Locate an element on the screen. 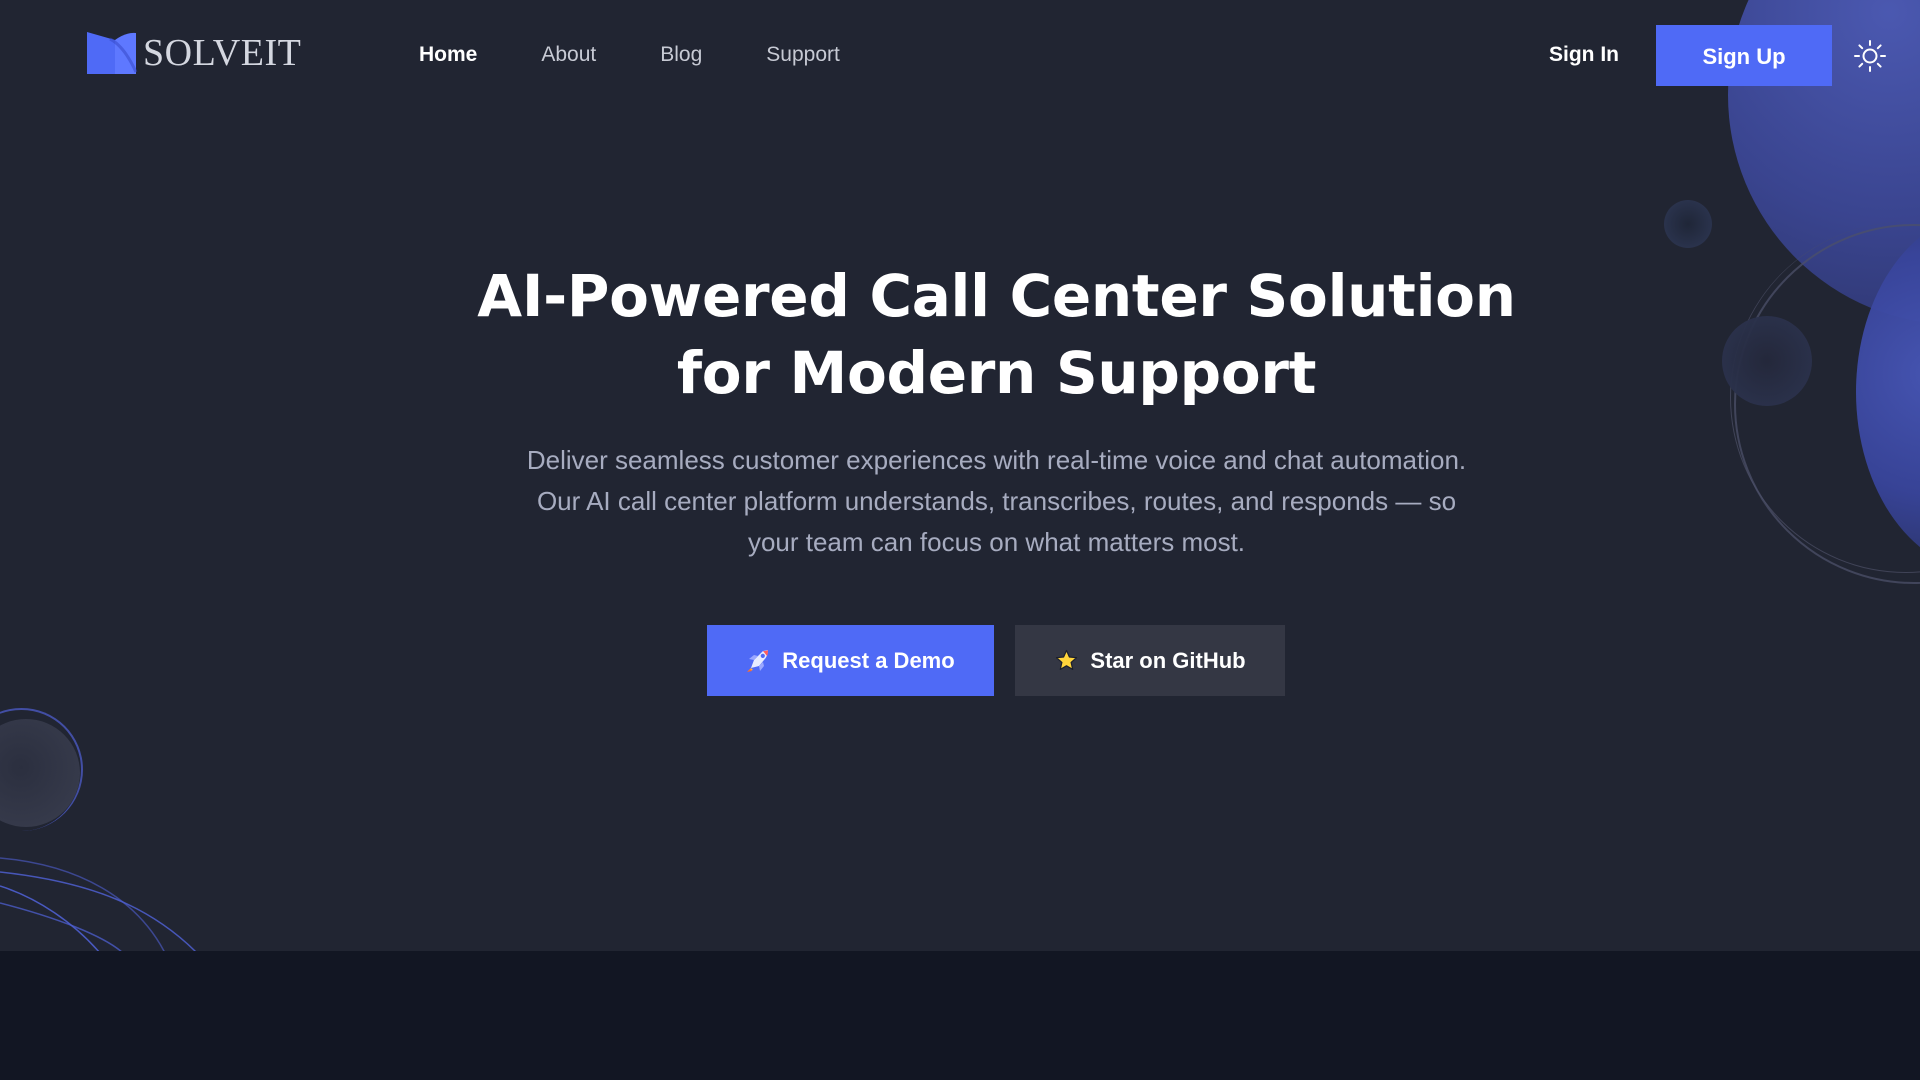 The height and width of the screenshot is (1080, 1920). sign-in-link: Sign In is located at coordinates (1584, 55).